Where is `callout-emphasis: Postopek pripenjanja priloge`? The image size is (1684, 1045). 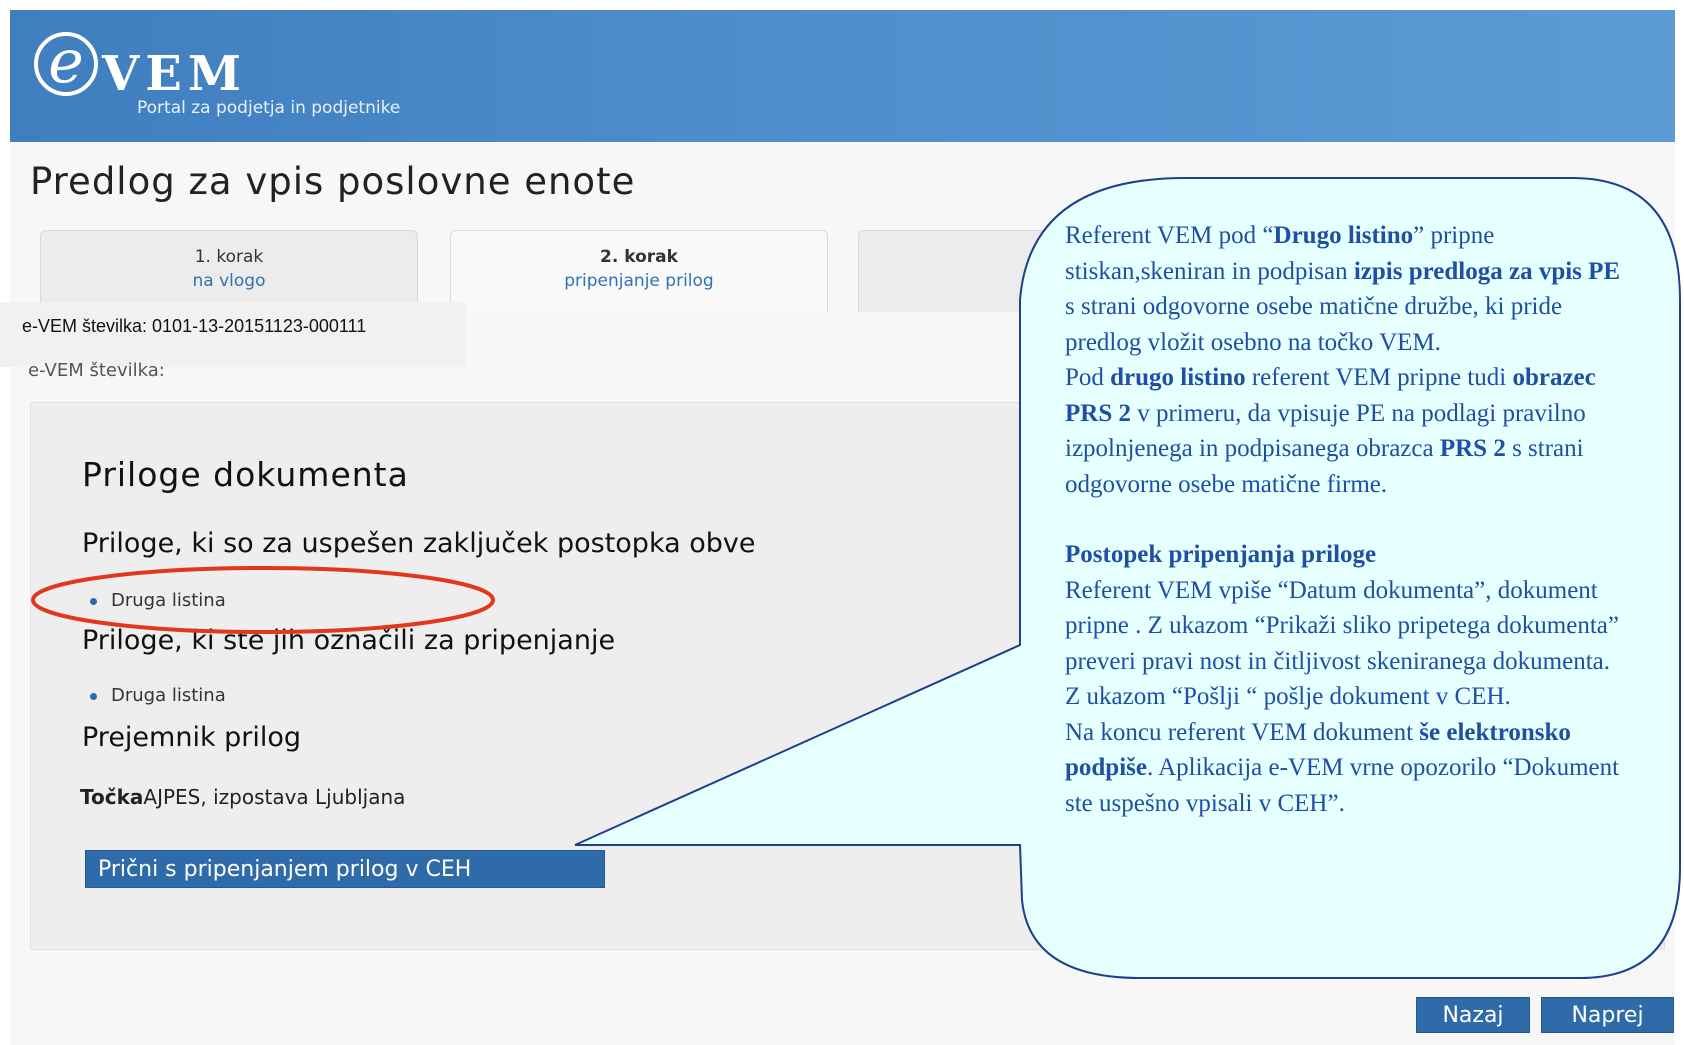 callout-emphasis: Postopek pripenjanja priloge is located at coordinates (1221, 554).